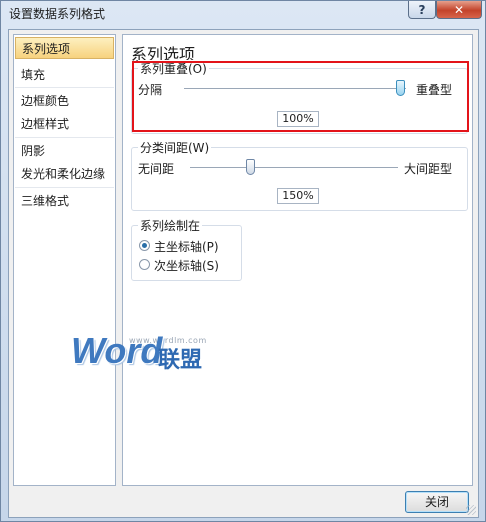 This screenshot has height=522, width=486. What do you see at coordinates (180, 360) in the screenshot?
I see `watermark-cn-logo: 联盟` at bounding box center [180, 360].